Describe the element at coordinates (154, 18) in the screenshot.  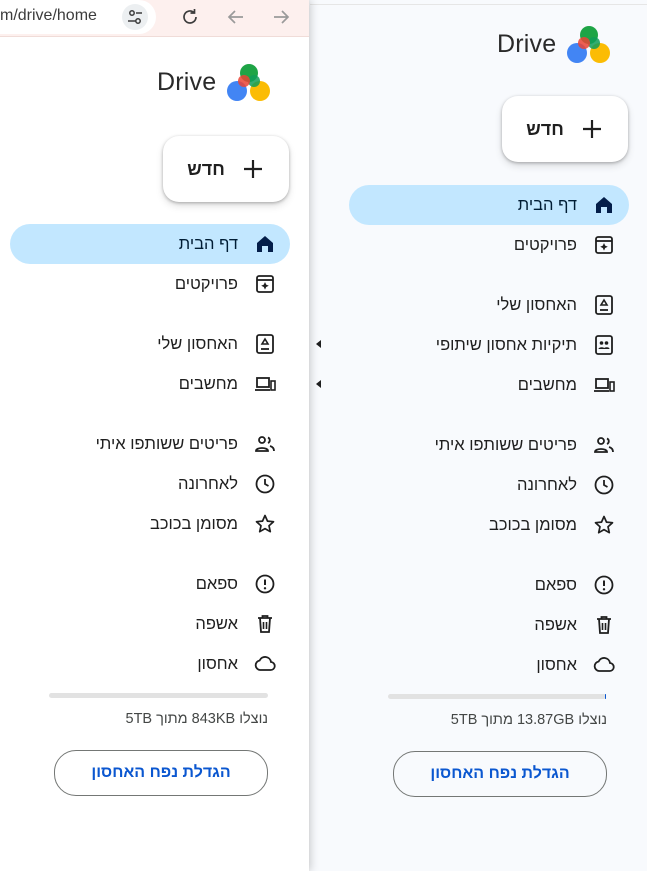
I see `browser-toolbar: m/drive/home` at that location.